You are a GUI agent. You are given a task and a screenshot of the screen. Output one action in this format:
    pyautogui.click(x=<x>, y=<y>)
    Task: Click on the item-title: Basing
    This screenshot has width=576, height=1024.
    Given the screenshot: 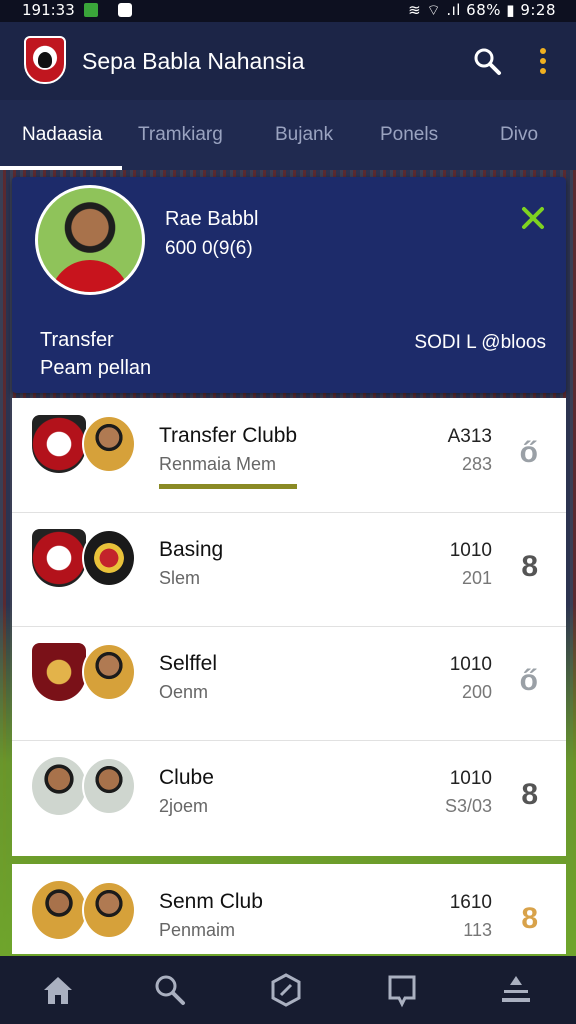 What is the action you would take?
    pyautogui.click(x=191, y=549)
    